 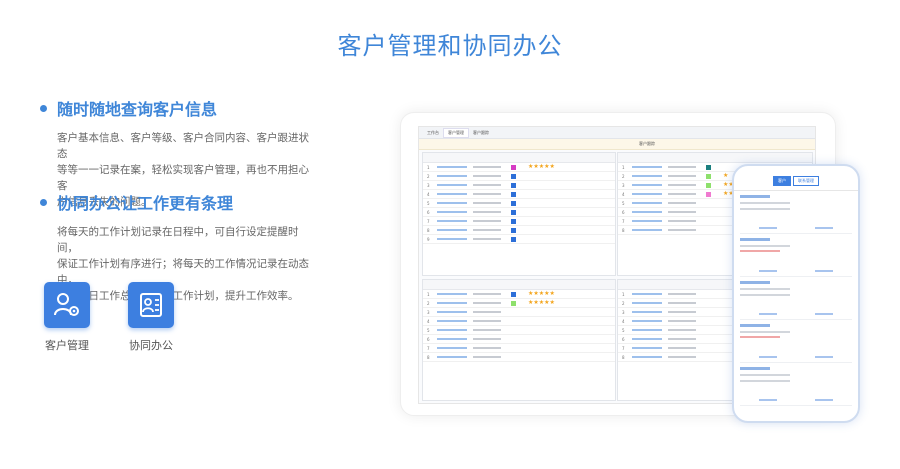 I want to click on tablet-banner: 客户跟踪, so click(x=617, y=144).